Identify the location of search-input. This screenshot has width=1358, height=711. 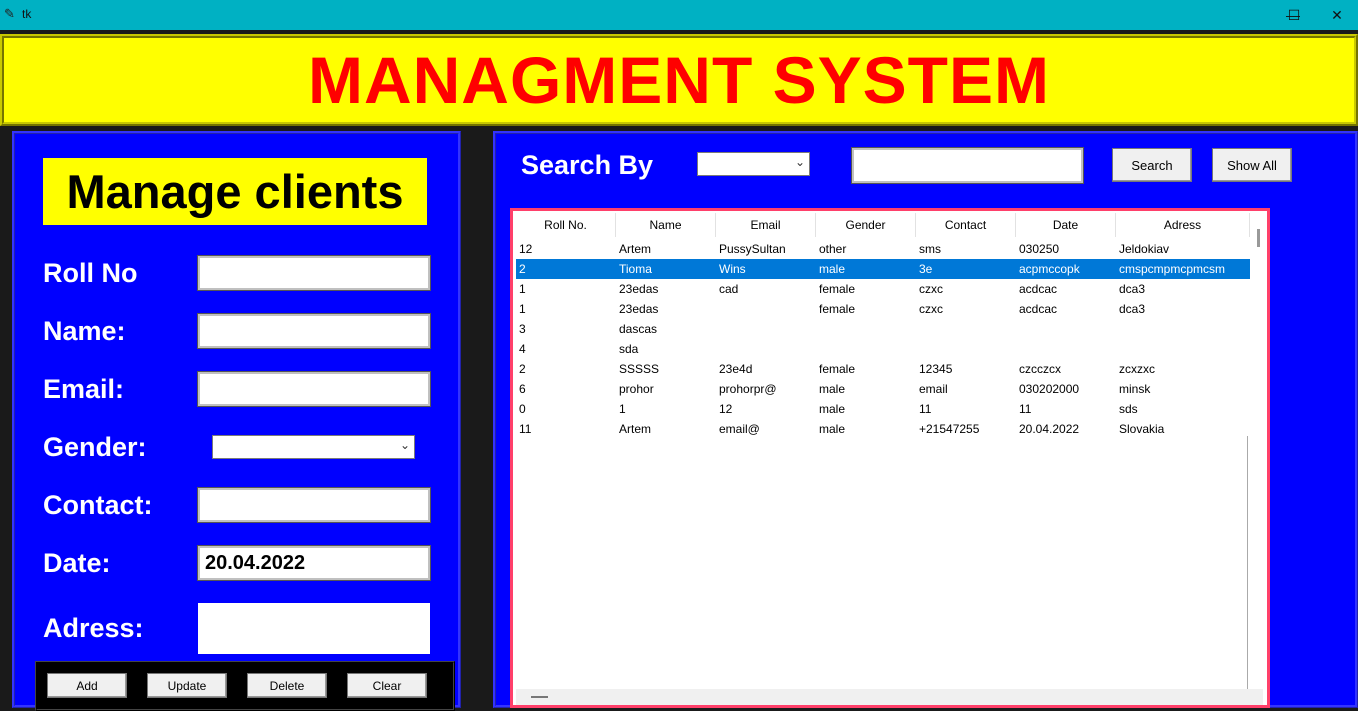
(967, 165).